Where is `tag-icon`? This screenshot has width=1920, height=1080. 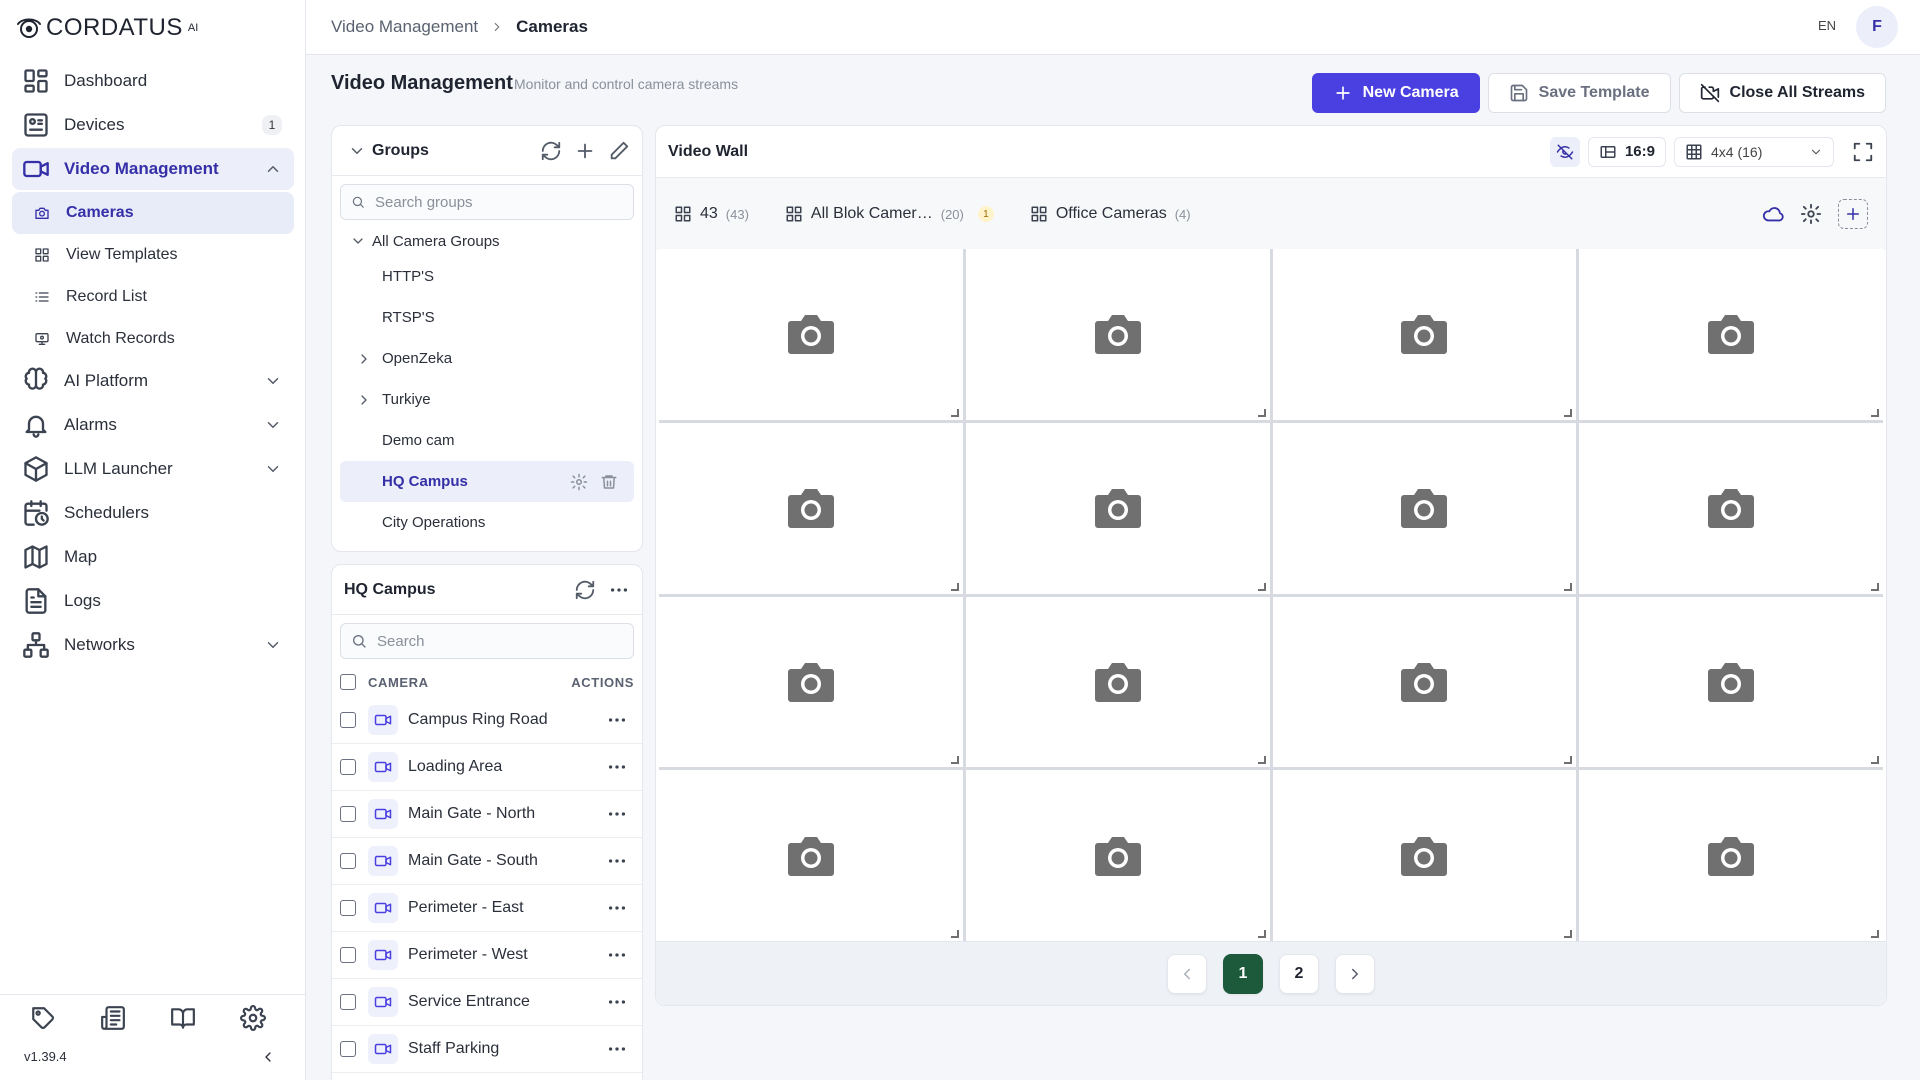
tag-icon is located at coordinates (43, 1018).